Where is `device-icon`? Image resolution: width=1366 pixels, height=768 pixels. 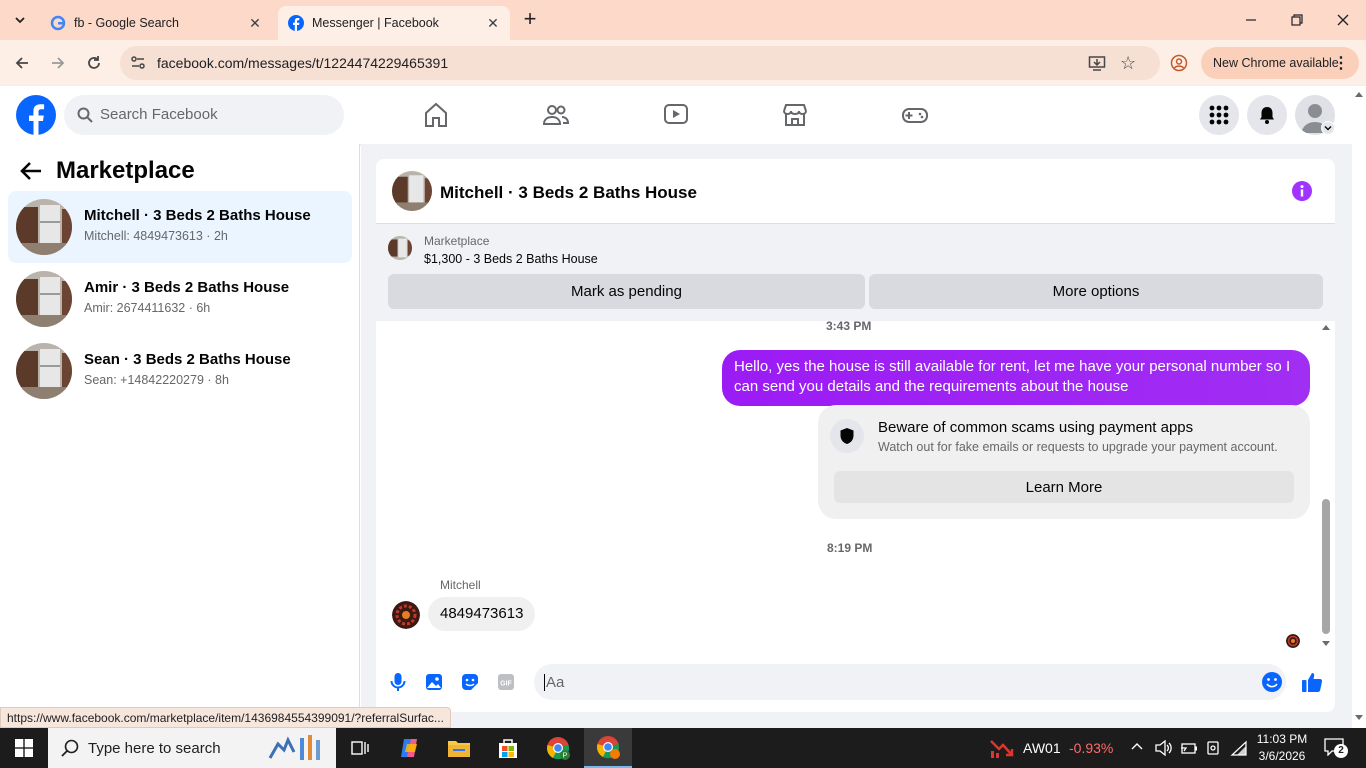 device-icon is located at coordinates (1213, 750).